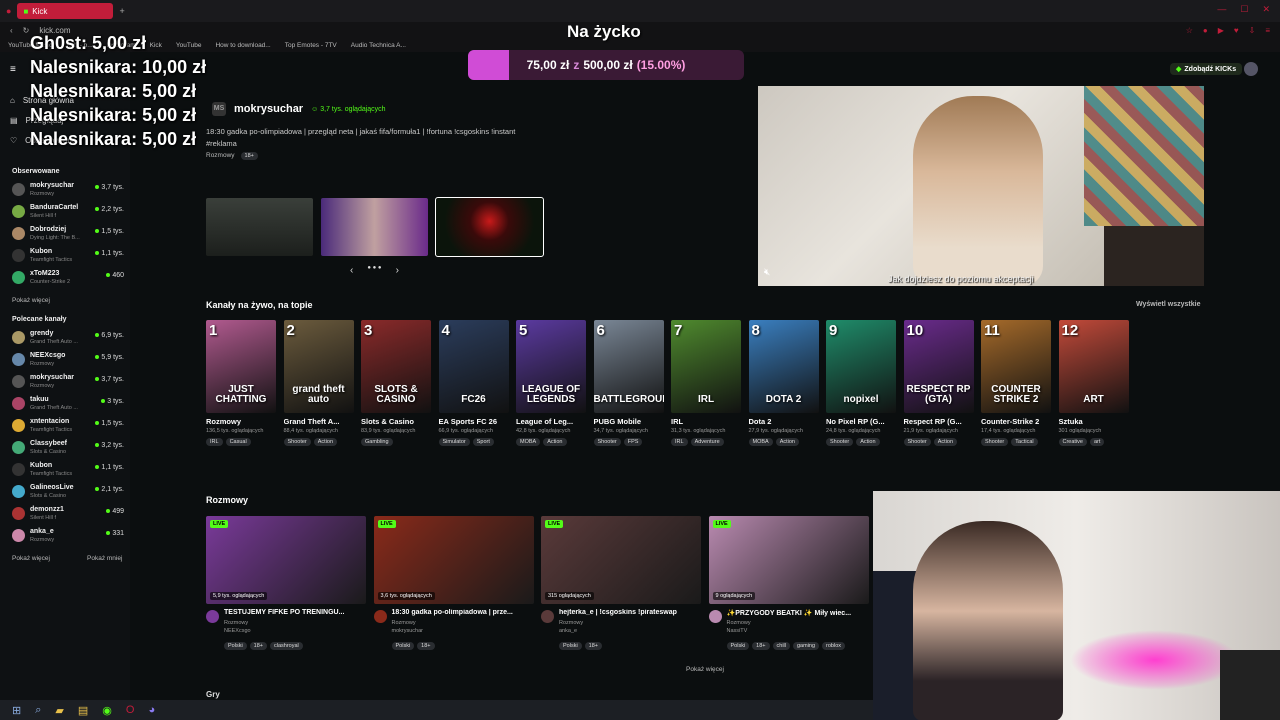 Image resolution: width=1280 pixels, height=720 pixels. I want to click on bookmark-item: YouTube, so click(189, 45).